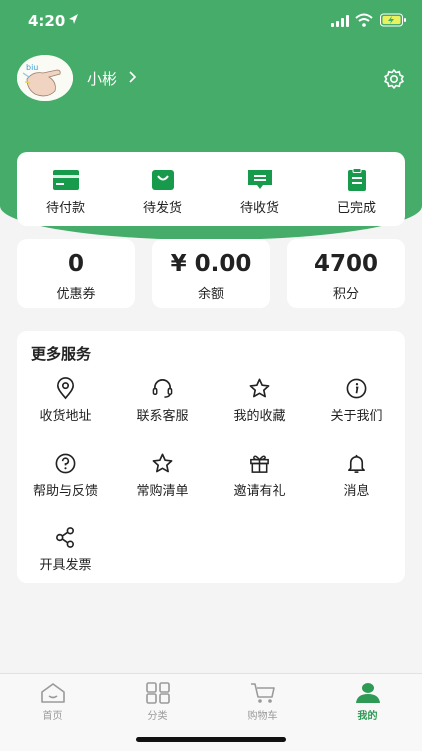 The height and width of the screenshot is (751, 422). What do you see at coordinates (162, 477) in the screenshot?
I see `service-frequent-list: 常购清单` at bounding box center [162, 477].